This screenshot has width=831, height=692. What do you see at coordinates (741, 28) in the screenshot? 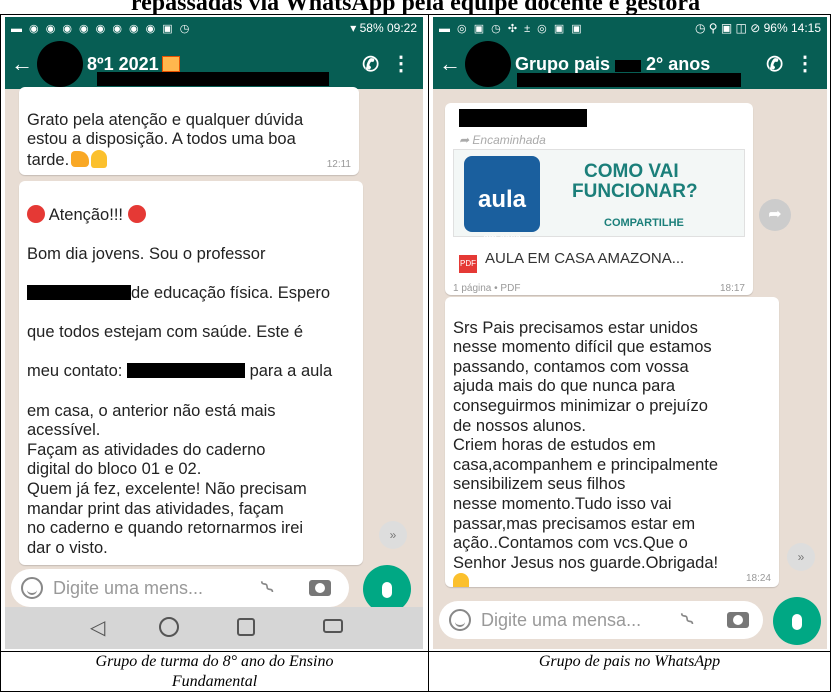
I see `battery-status: ◷ ⚲ ▣ ◫ ⊘ 96%` at bounding box center [741, 28].